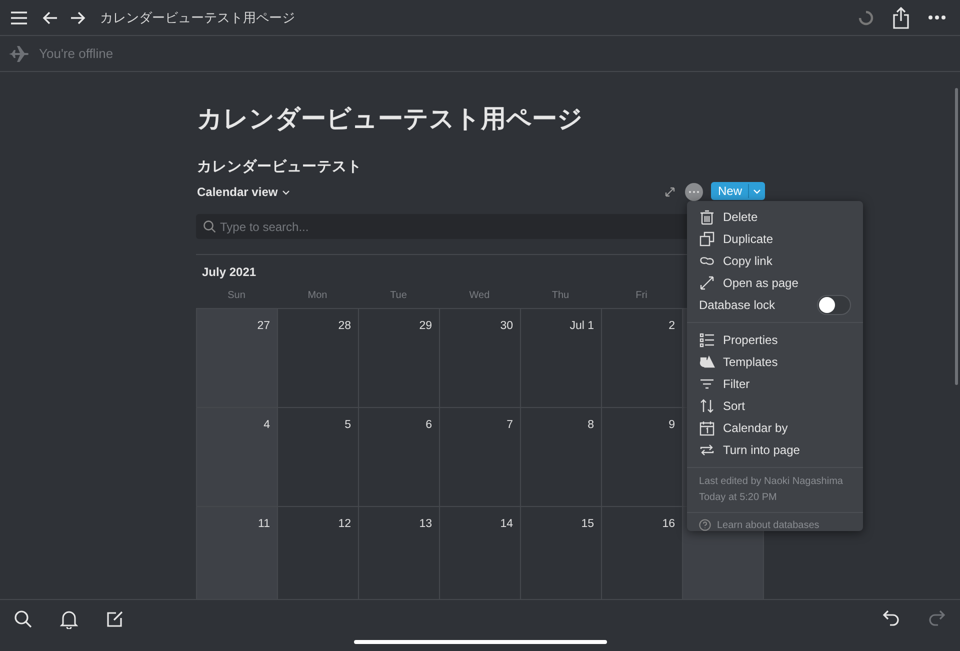 Image resolution: width=960 pixels, height=651 pixels. Describe the element at coordinates (760, 283) in the screenshot. I see `menu-item-label: Open as page` at that location.